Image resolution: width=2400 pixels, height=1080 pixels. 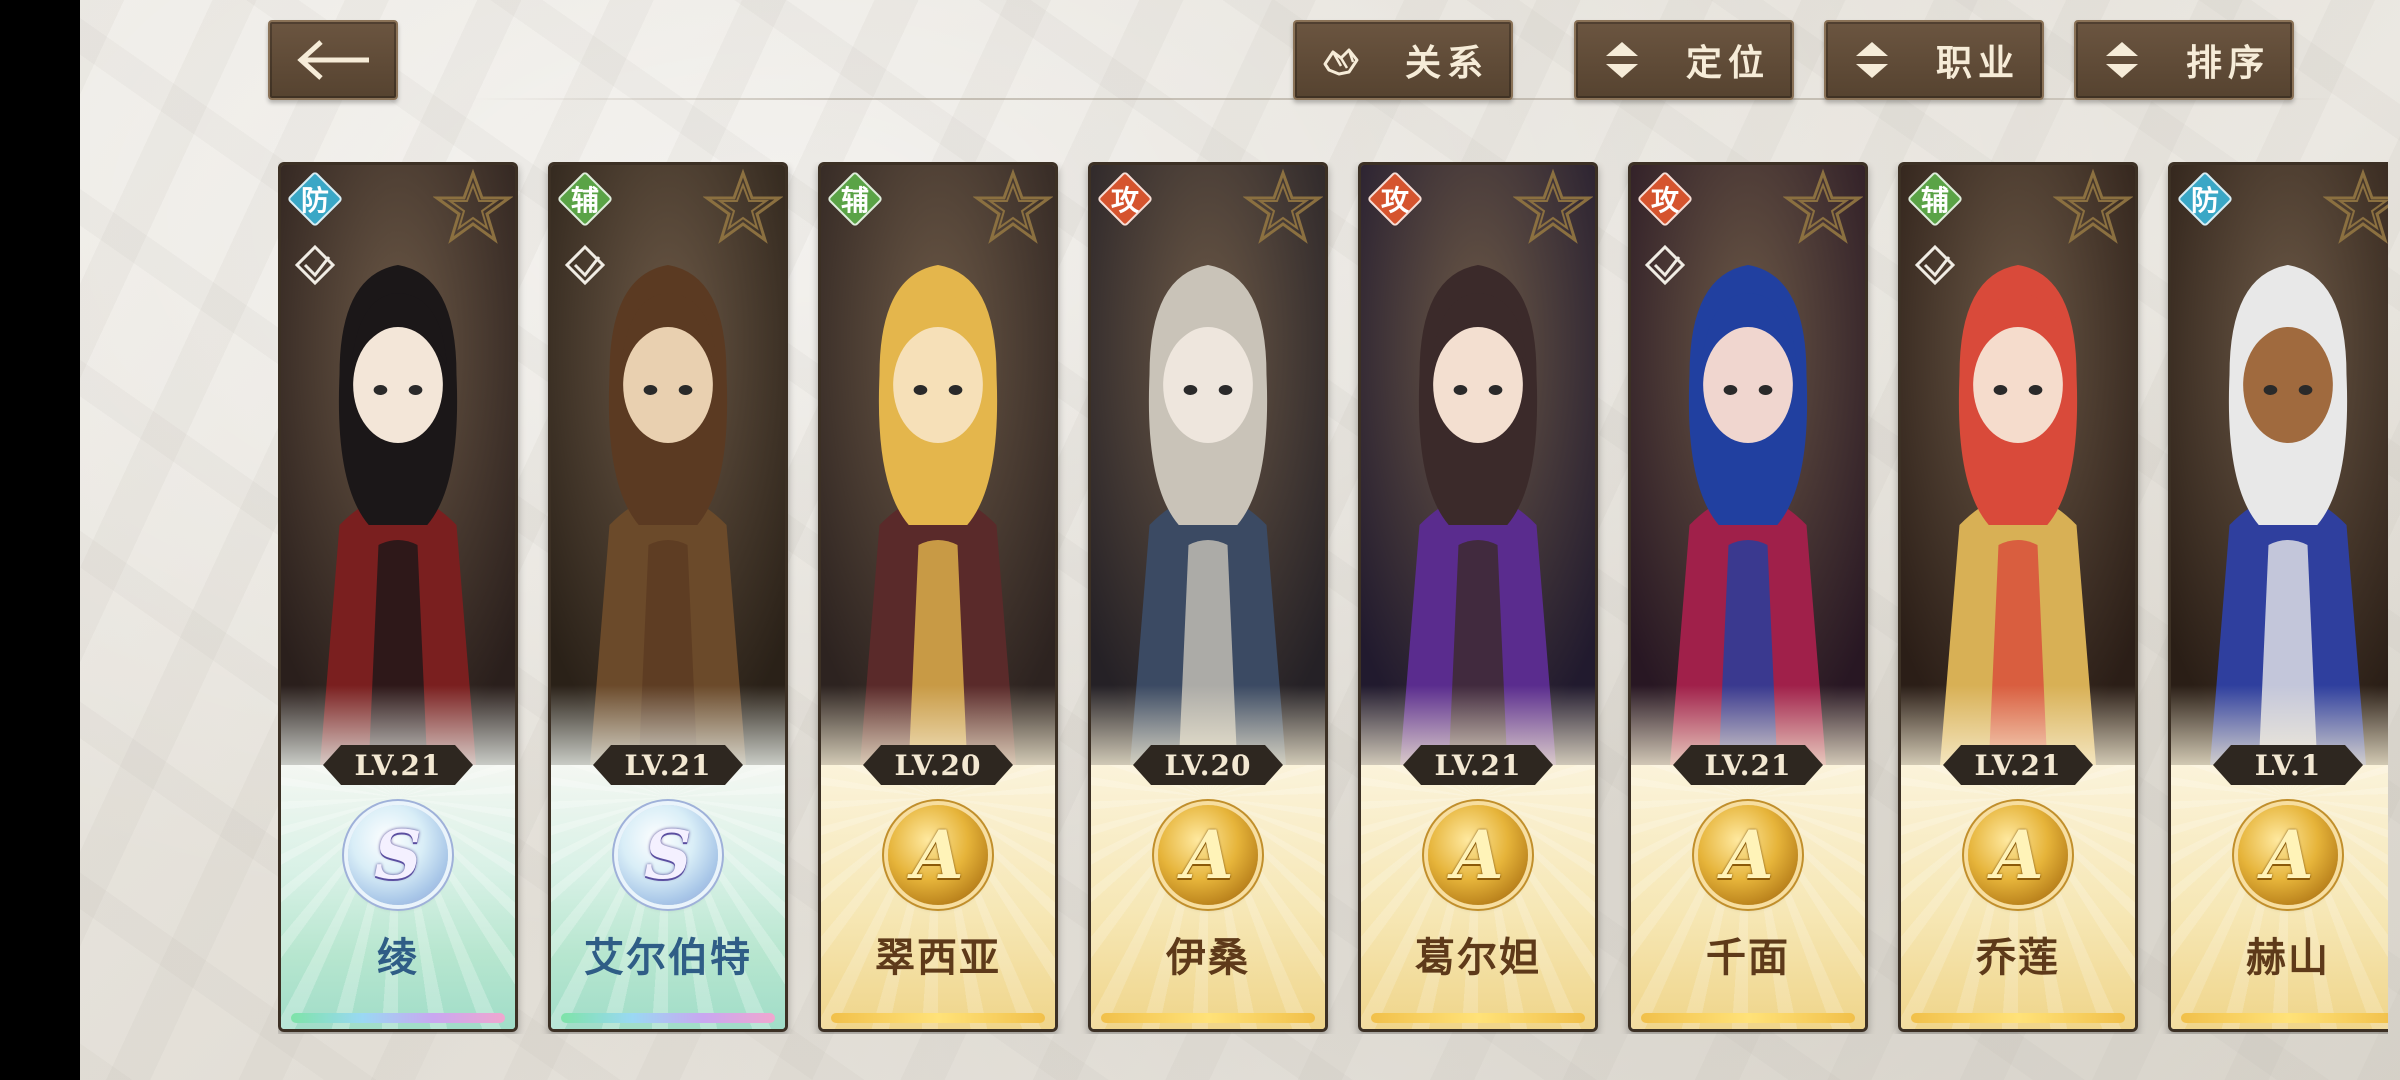 What do you see at coordinates (2288, 765) in the screenshot?
I see `level-badge: LV.1` at bounding box center [2288, 765].